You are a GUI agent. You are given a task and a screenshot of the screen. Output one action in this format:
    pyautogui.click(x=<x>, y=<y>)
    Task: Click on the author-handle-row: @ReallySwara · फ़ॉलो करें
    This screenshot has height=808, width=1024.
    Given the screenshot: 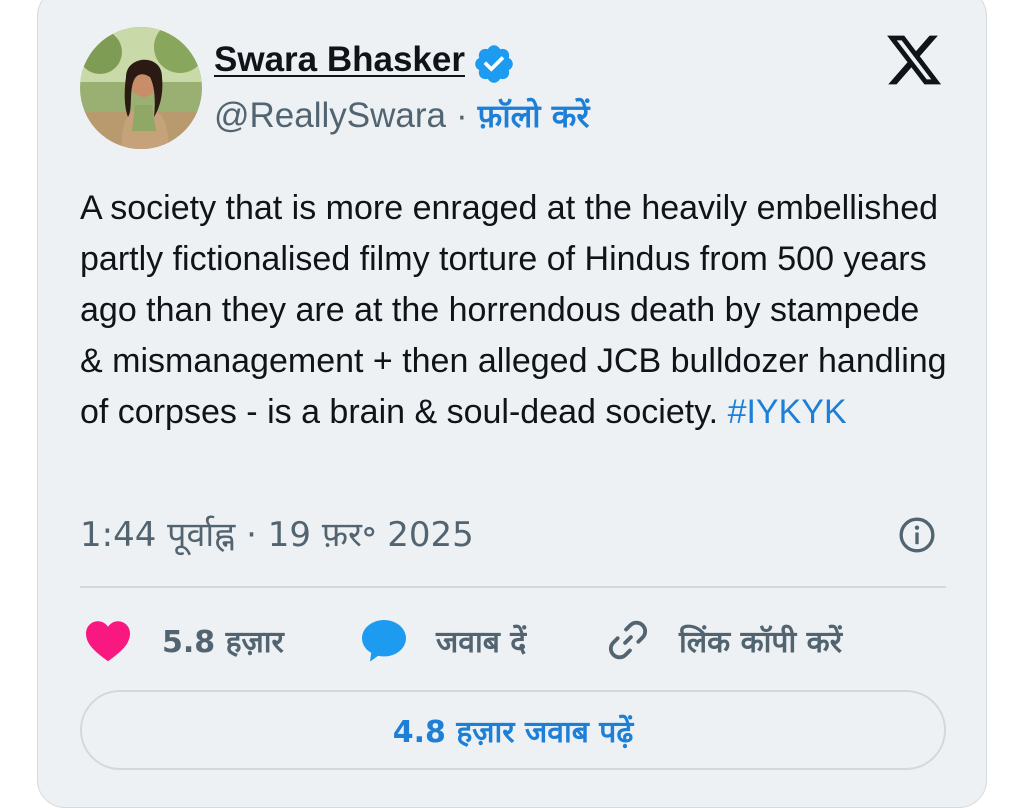 What is the action you would take?
    pyautogui.click(x=401, y=115)
    